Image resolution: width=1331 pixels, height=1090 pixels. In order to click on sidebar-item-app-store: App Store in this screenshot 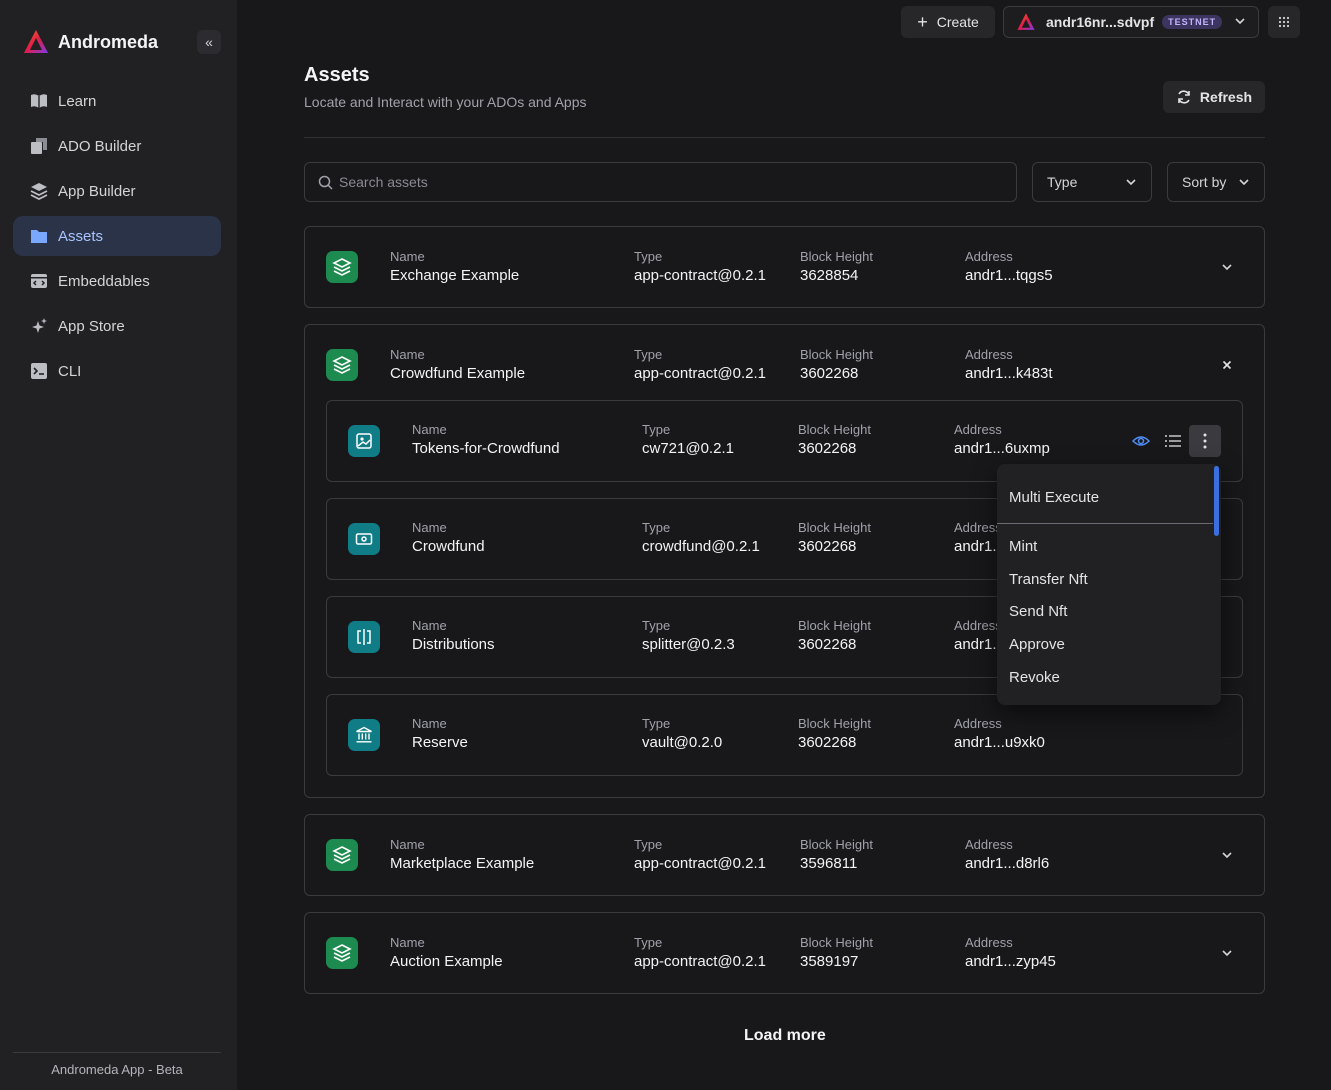, I will do `click(117, 326)`.